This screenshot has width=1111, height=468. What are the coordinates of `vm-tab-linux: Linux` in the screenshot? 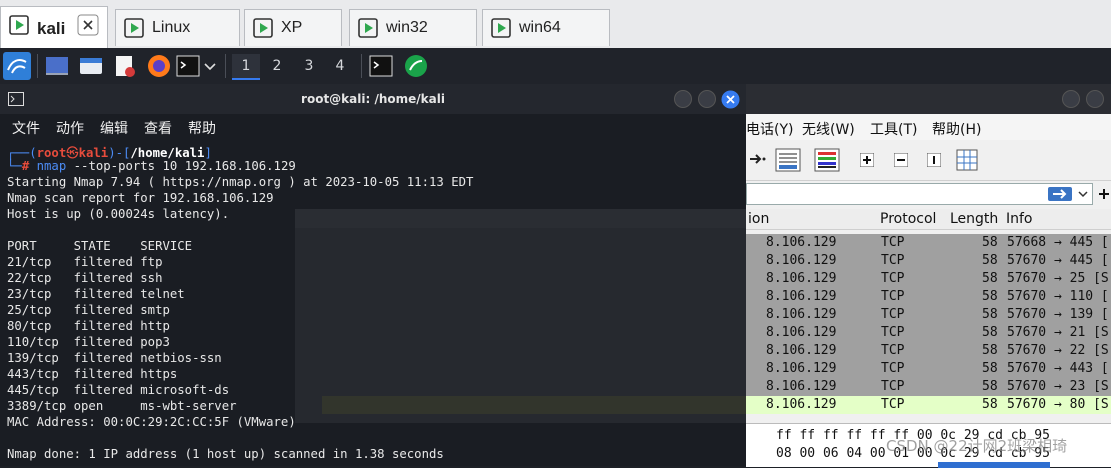 It's located at (177, 27).